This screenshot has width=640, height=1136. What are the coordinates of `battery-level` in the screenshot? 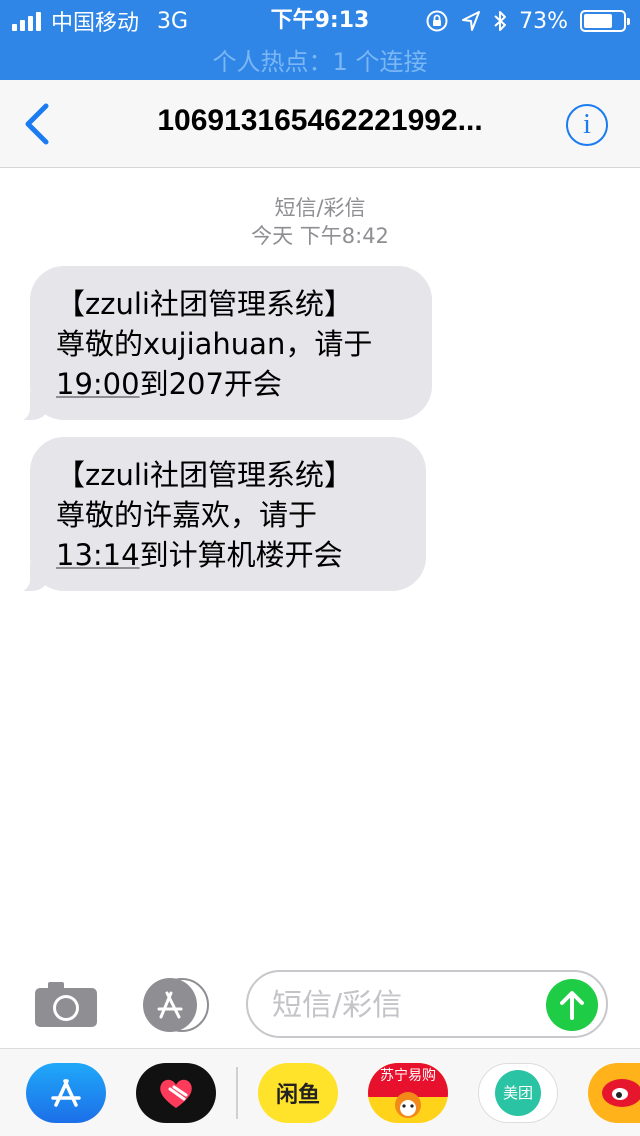 It's located at (598, 21).